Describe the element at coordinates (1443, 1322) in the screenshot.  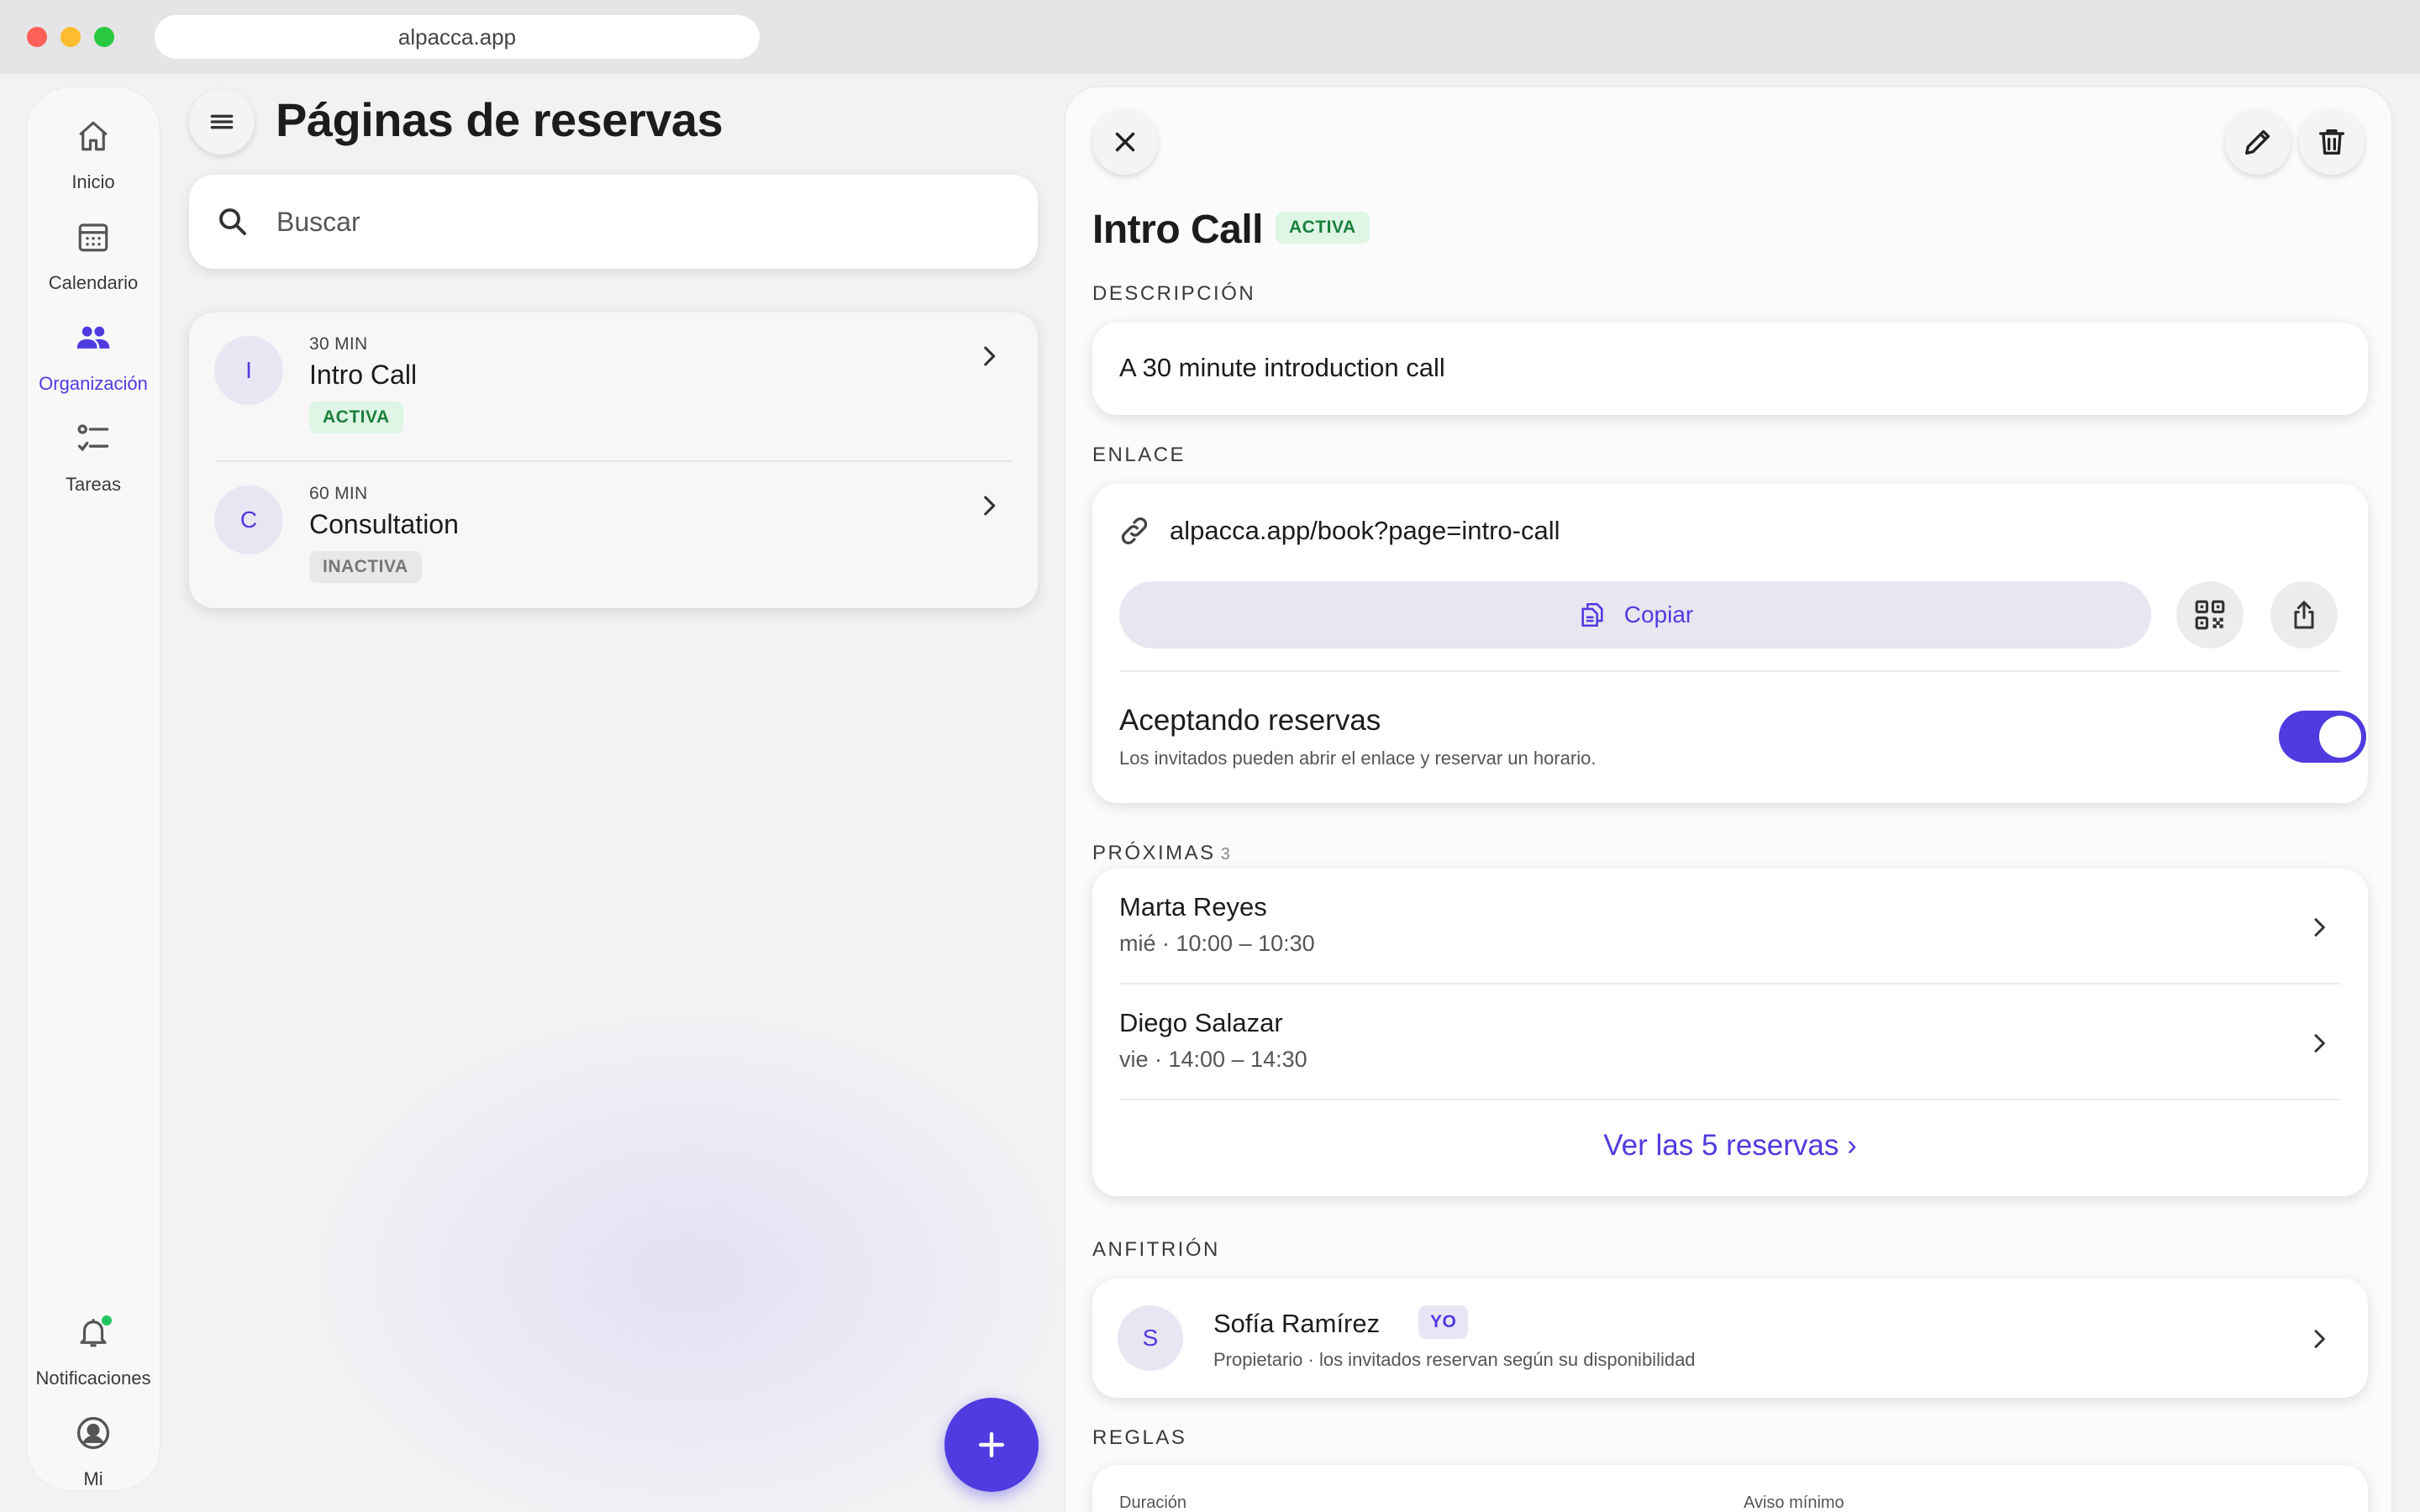
I see `me-badge: YO` at that location.